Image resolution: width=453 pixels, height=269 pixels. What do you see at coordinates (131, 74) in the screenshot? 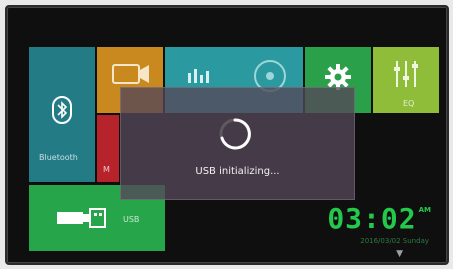
I see `video-camera-icon` at bounding box center [131, 74].